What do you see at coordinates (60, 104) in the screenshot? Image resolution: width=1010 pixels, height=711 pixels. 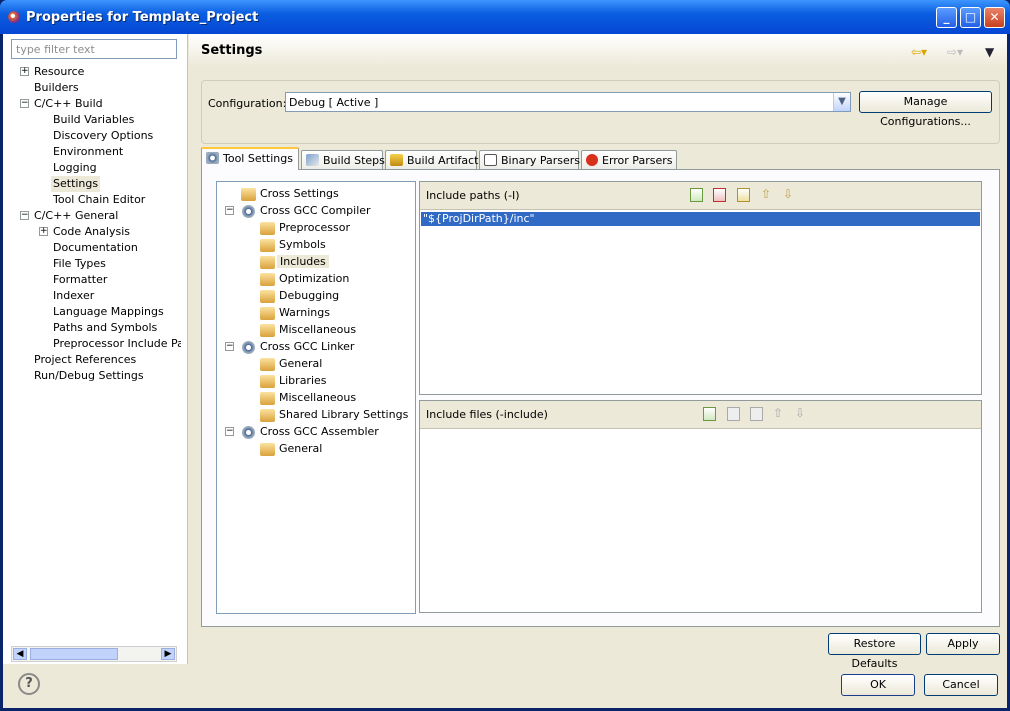 I see `nav-item-cpp-build: − C/C++ Build` at bounding box center [60, 104].